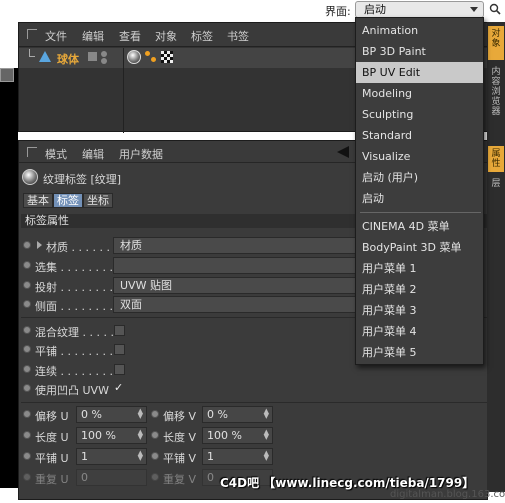 This screenshot has width=505, height=503. Describe the element at coordinates (56, 154) in the screenshot. I see `menu-mode: 模式` at that location.